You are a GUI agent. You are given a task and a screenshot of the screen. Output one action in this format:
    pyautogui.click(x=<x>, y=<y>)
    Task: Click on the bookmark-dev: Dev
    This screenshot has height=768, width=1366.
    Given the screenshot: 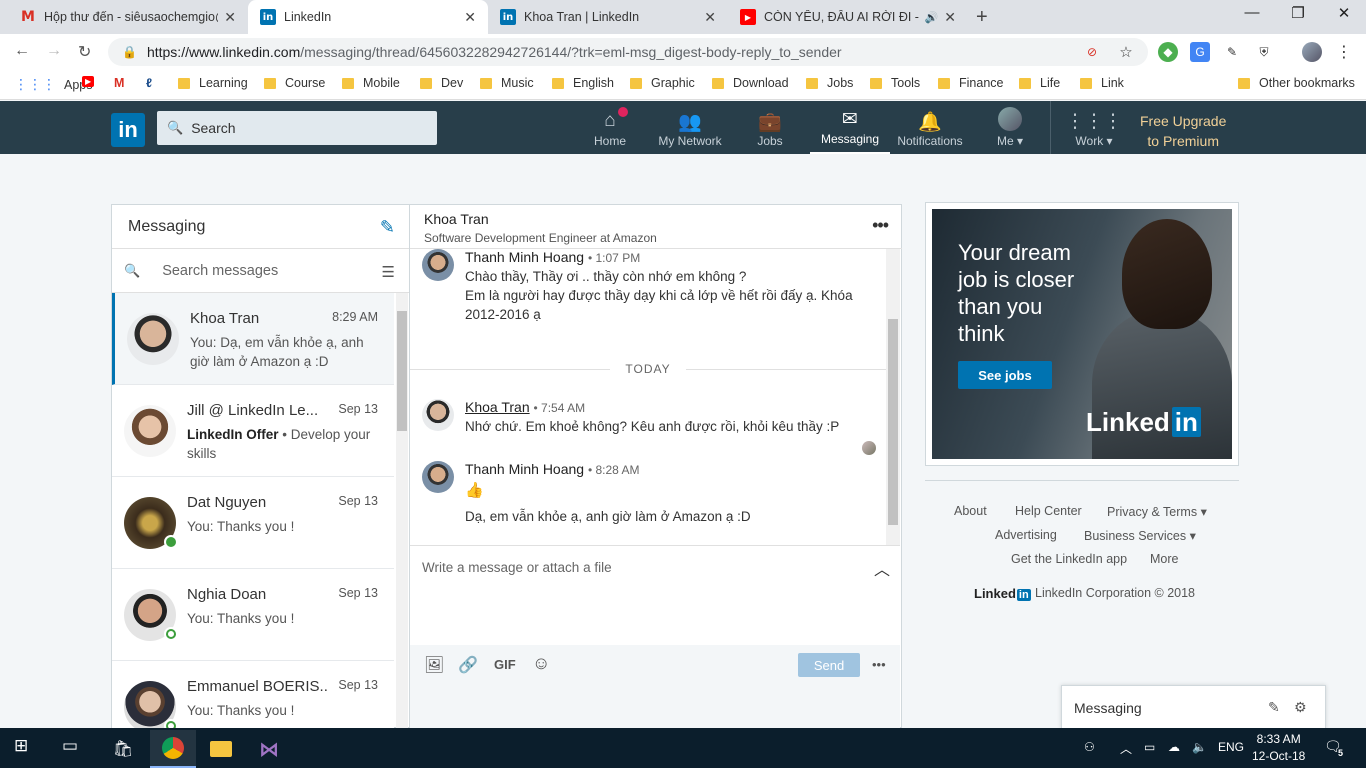 What is the action you would take?
    pyautogui.click(x=441, y=83)
    